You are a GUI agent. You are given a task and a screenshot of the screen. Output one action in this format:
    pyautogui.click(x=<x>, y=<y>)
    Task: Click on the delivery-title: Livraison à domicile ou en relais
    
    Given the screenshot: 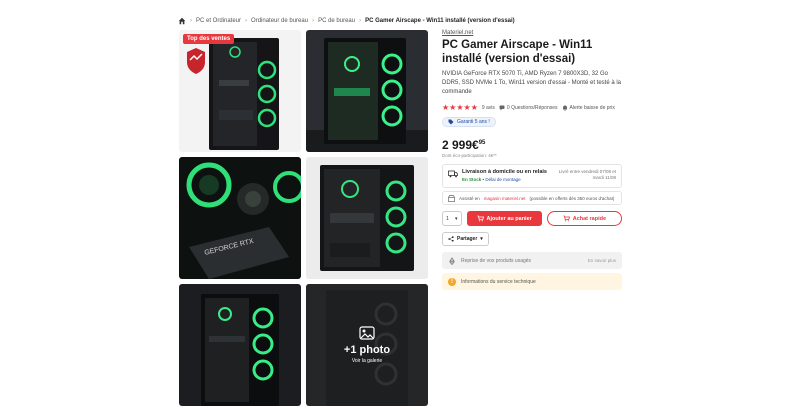 What is the action you would take?
    pyautogui.click(x=504, y=172)
    